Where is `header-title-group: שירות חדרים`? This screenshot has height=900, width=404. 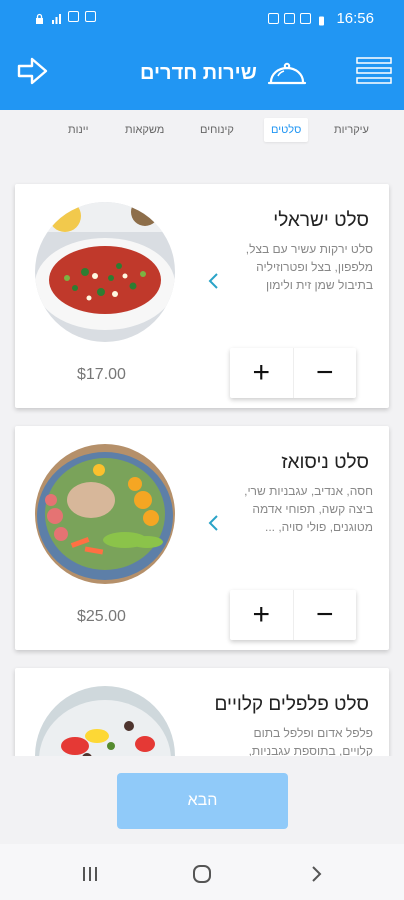 header-title-group: שירות חדרים is located at coordinates (223, 73).